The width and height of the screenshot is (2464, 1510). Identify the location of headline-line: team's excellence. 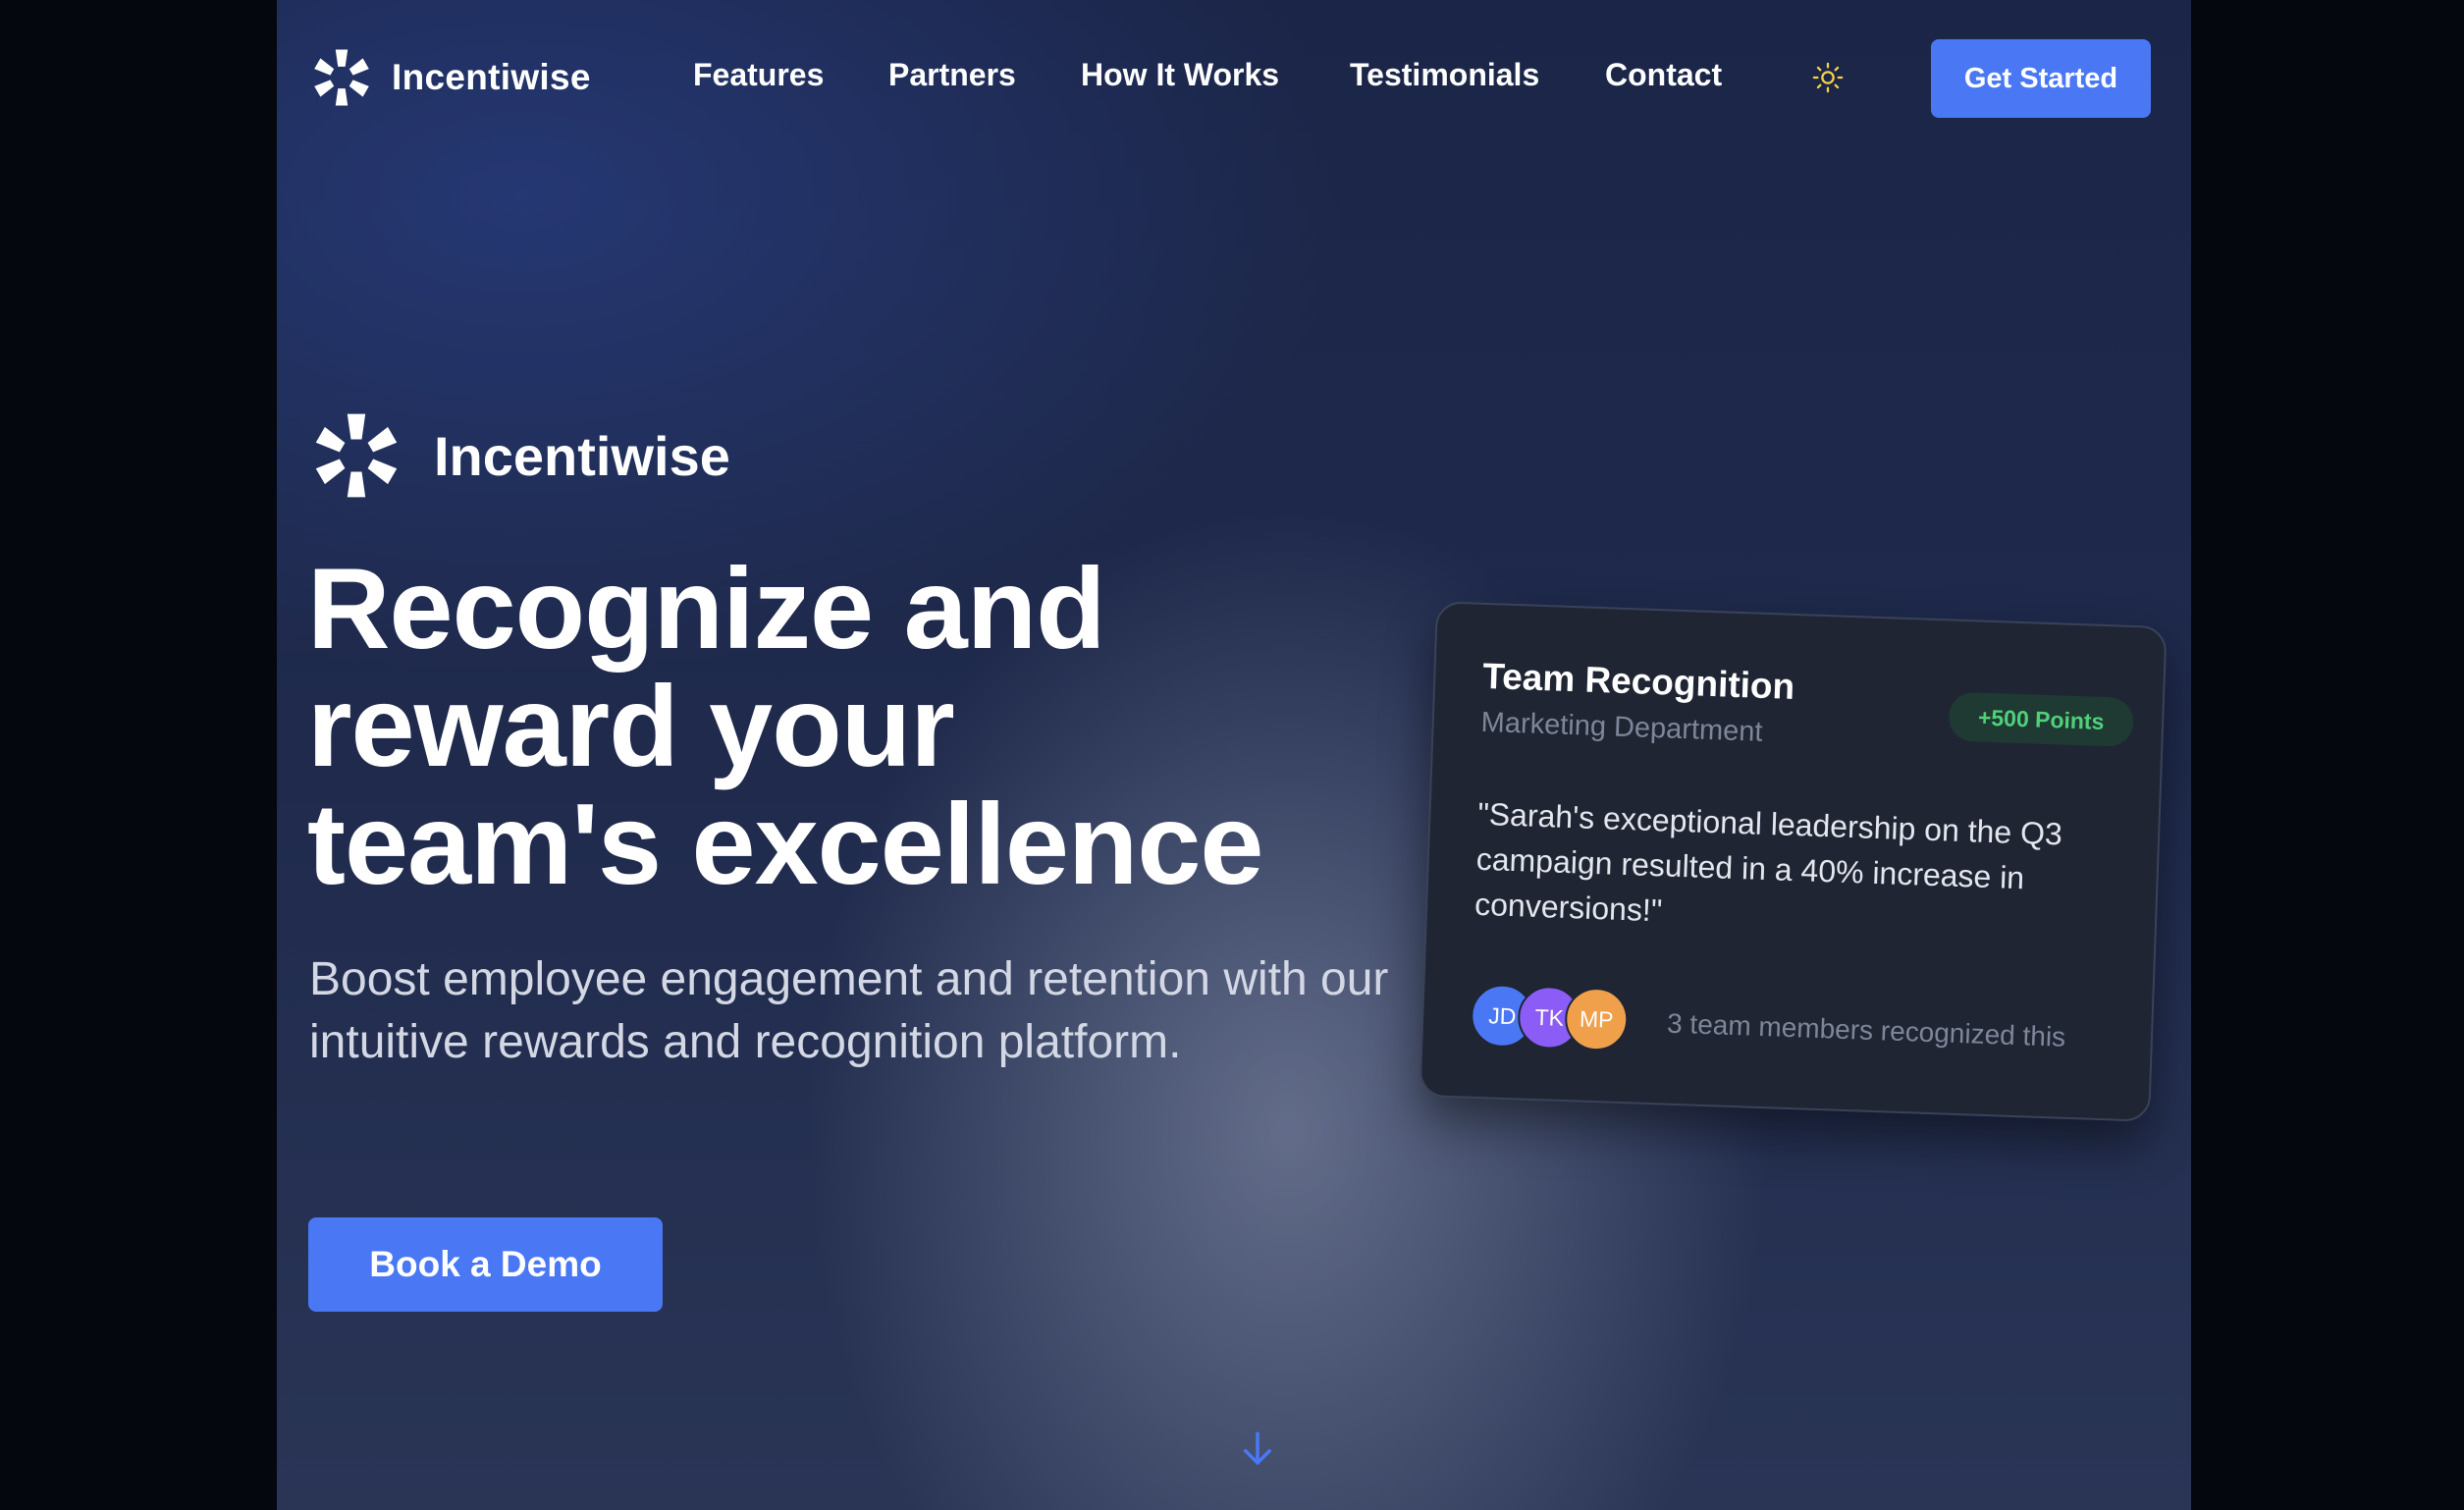
(785, 844).